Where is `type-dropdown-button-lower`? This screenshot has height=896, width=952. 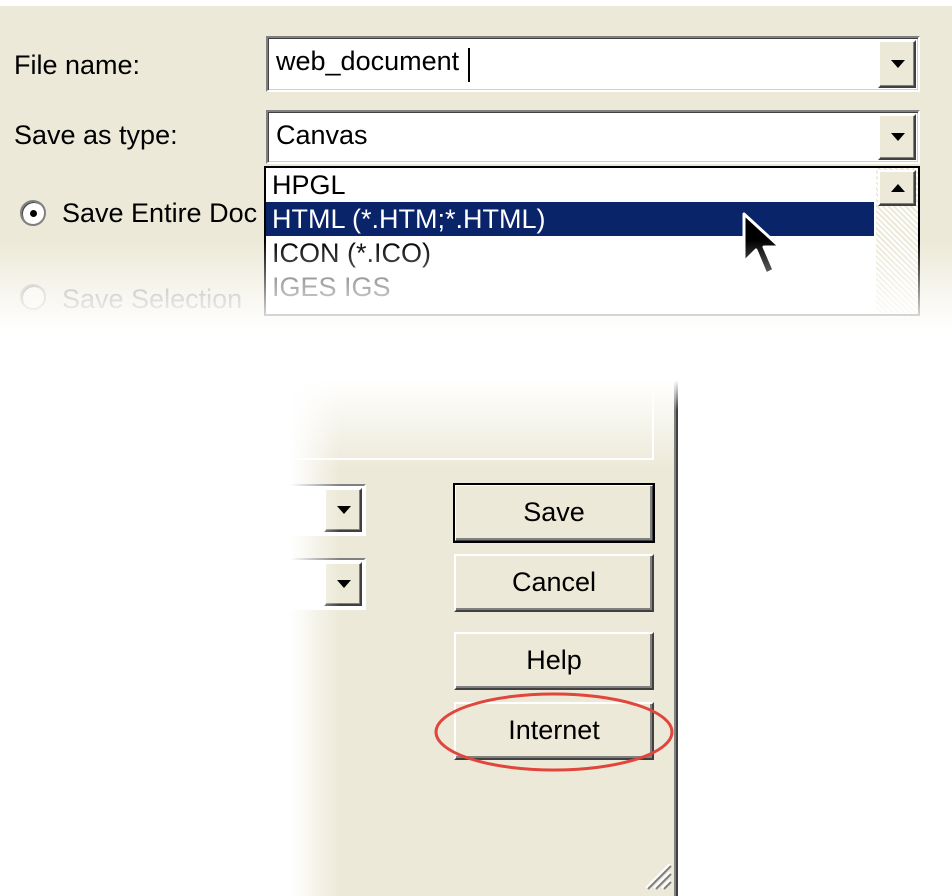
type-dropdown-button-lower is located at coordinates (343, 584).